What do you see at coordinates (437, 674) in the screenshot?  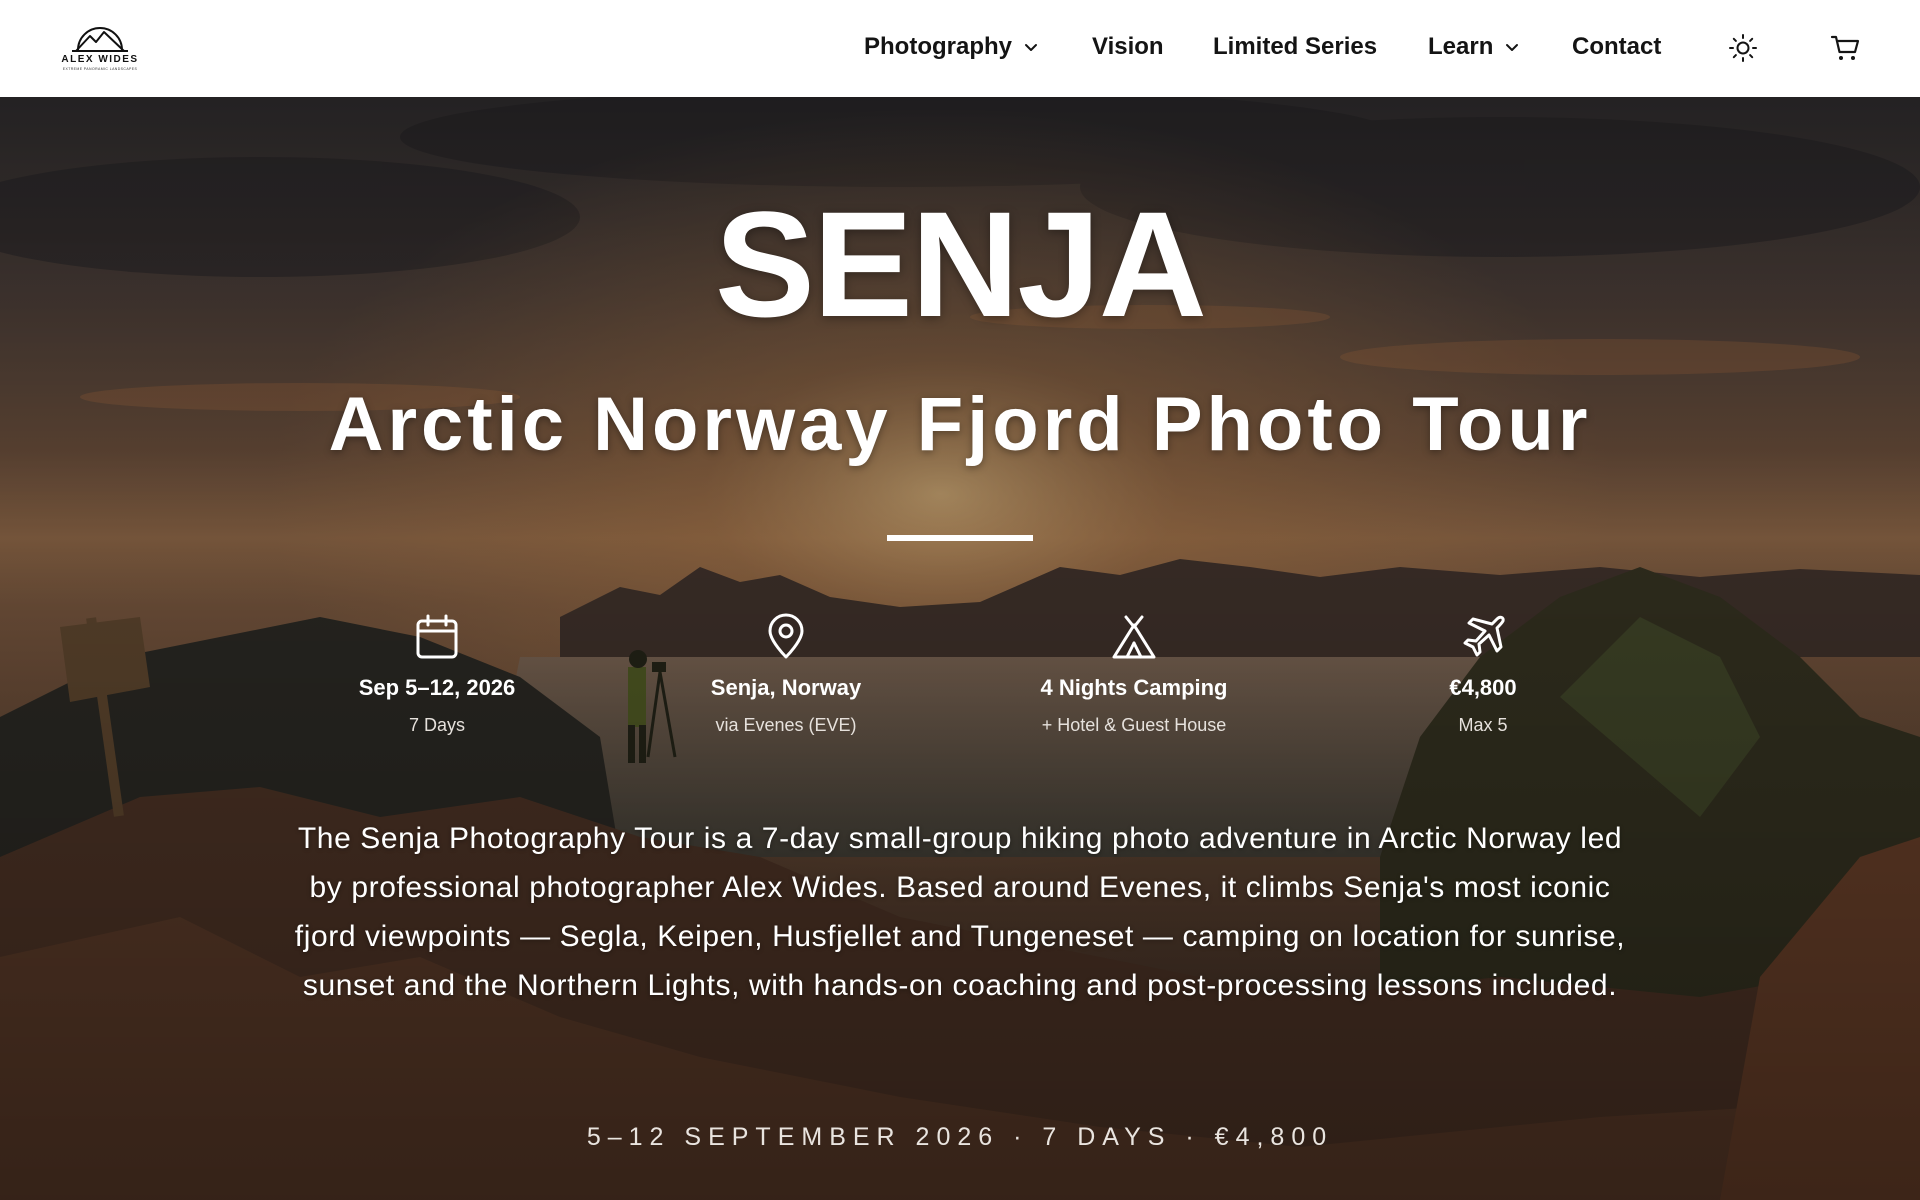 I see `fact-dates: Sep 5–12, 2026 7 Days` at bounding box center [437, 674].